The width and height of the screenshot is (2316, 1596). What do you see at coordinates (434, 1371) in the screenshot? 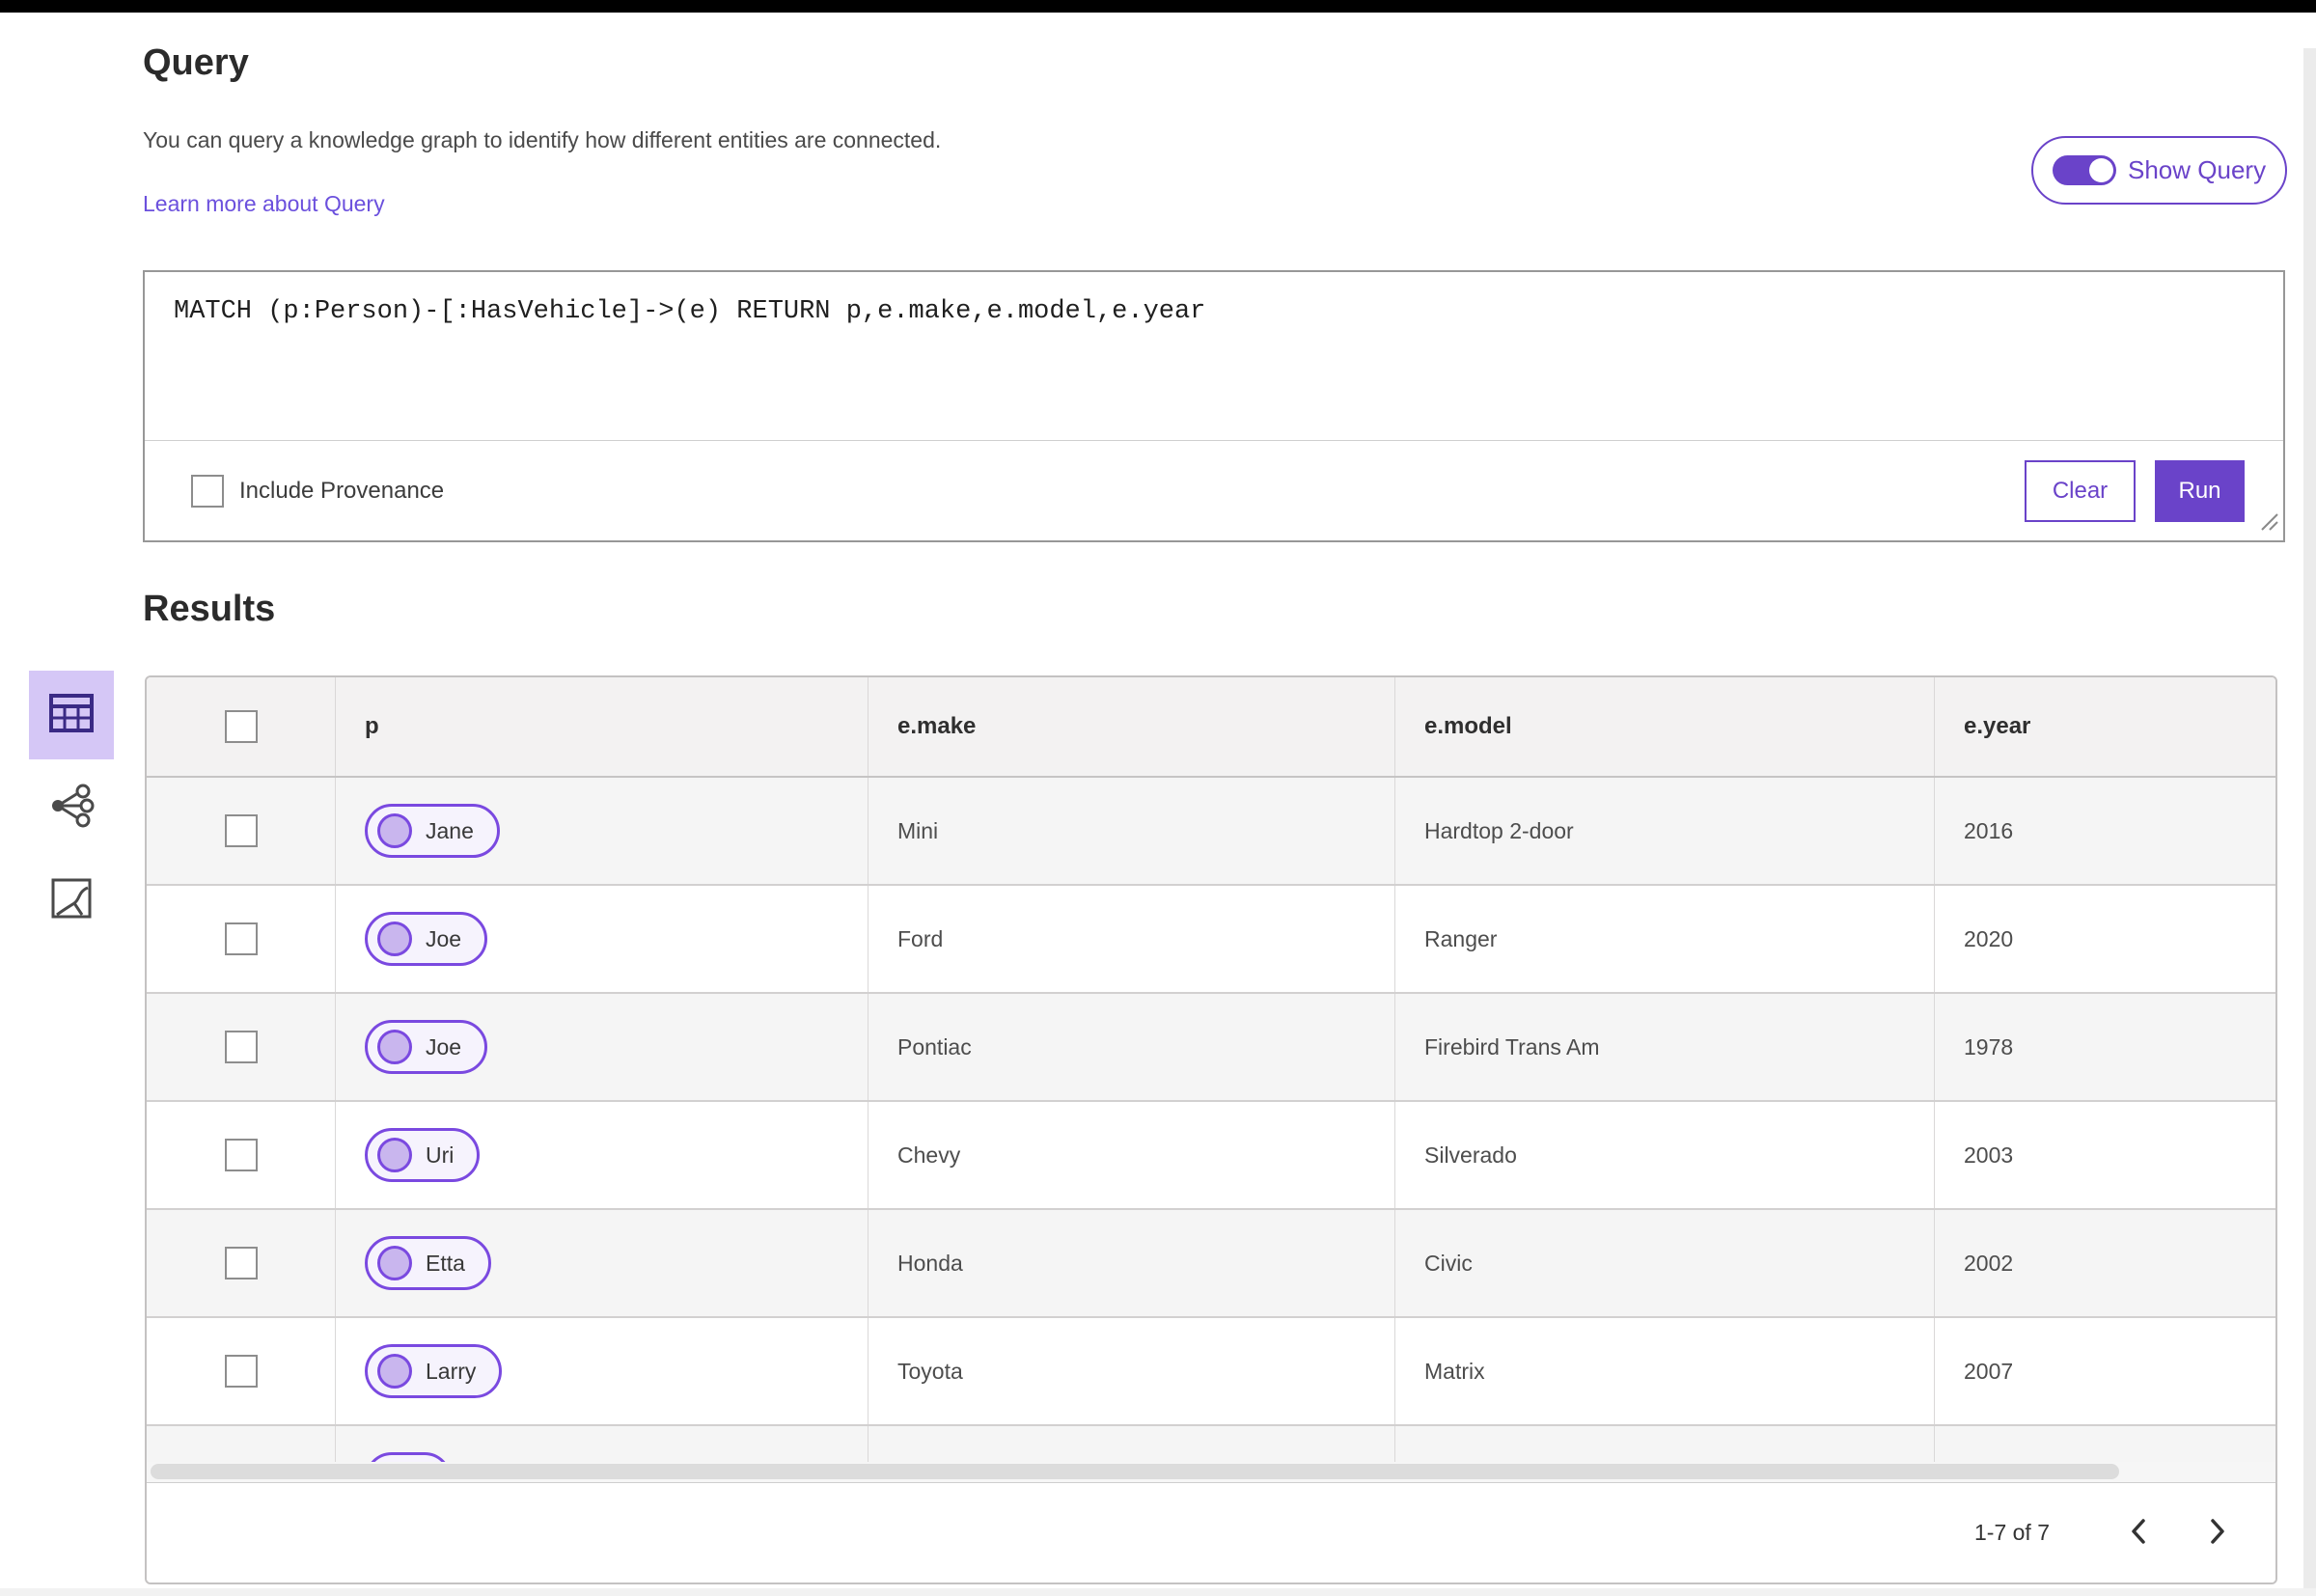
I see `entity-chip: Larry` at bounding box center [434, 1371].